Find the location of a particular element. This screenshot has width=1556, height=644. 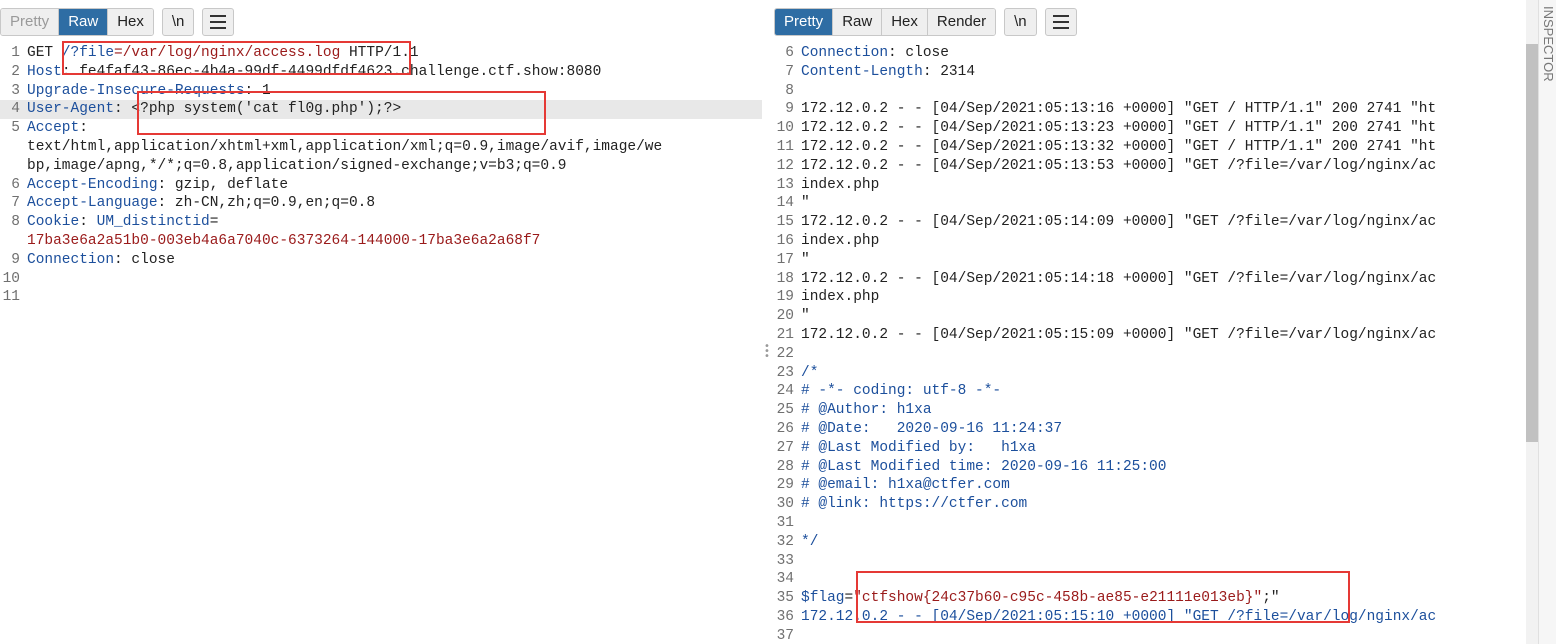

response-code-line: 14 " is located at coordinates (1150, 203).